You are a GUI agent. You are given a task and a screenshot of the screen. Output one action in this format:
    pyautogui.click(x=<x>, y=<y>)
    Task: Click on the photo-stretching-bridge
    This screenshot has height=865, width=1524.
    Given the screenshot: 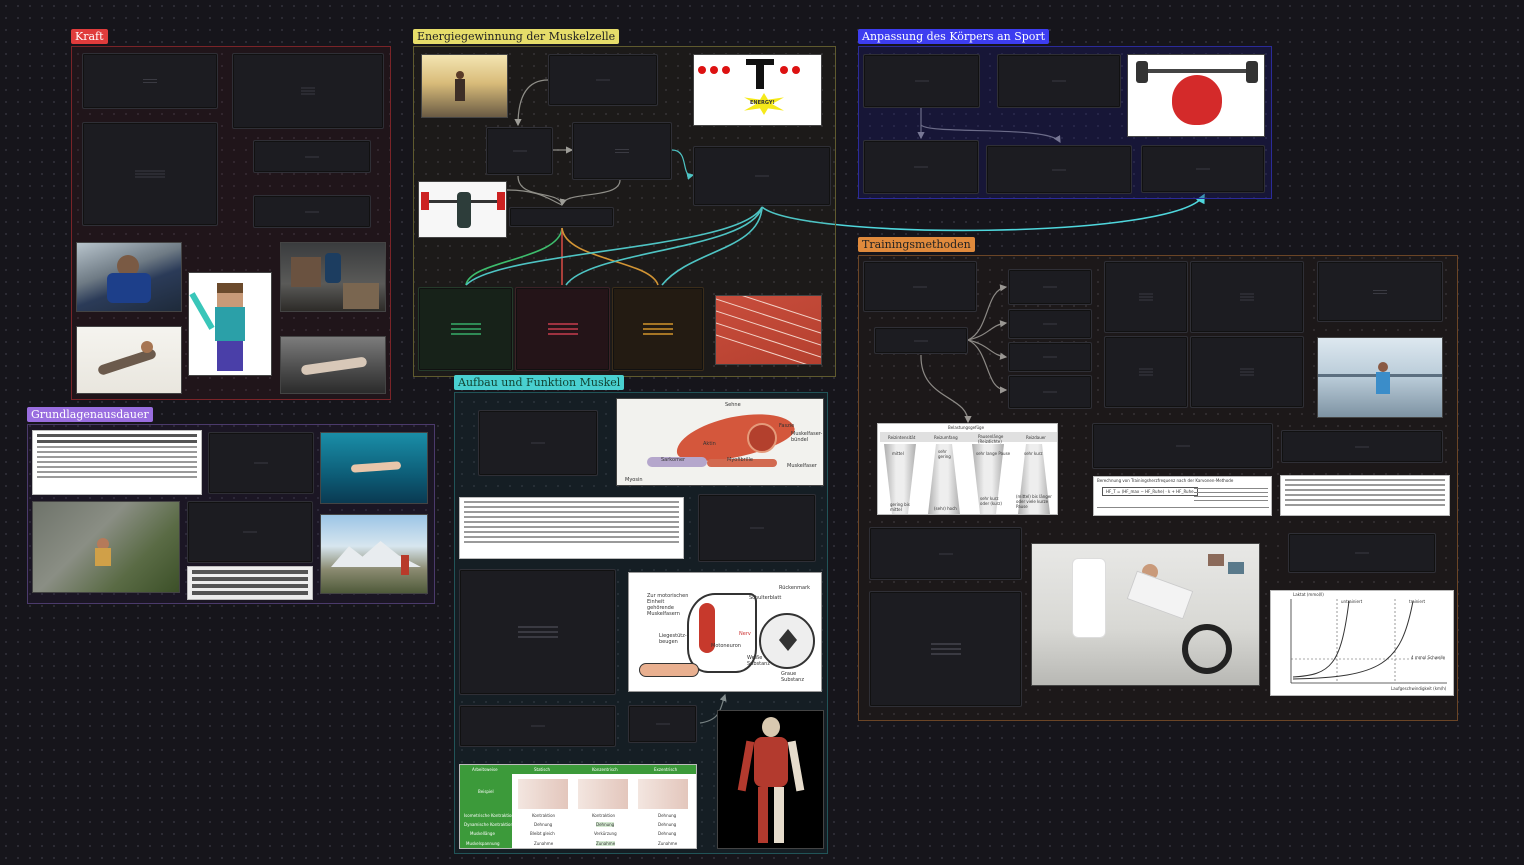 What is the action you would take?
    pyautogui.click(x=1380, y=377)
    